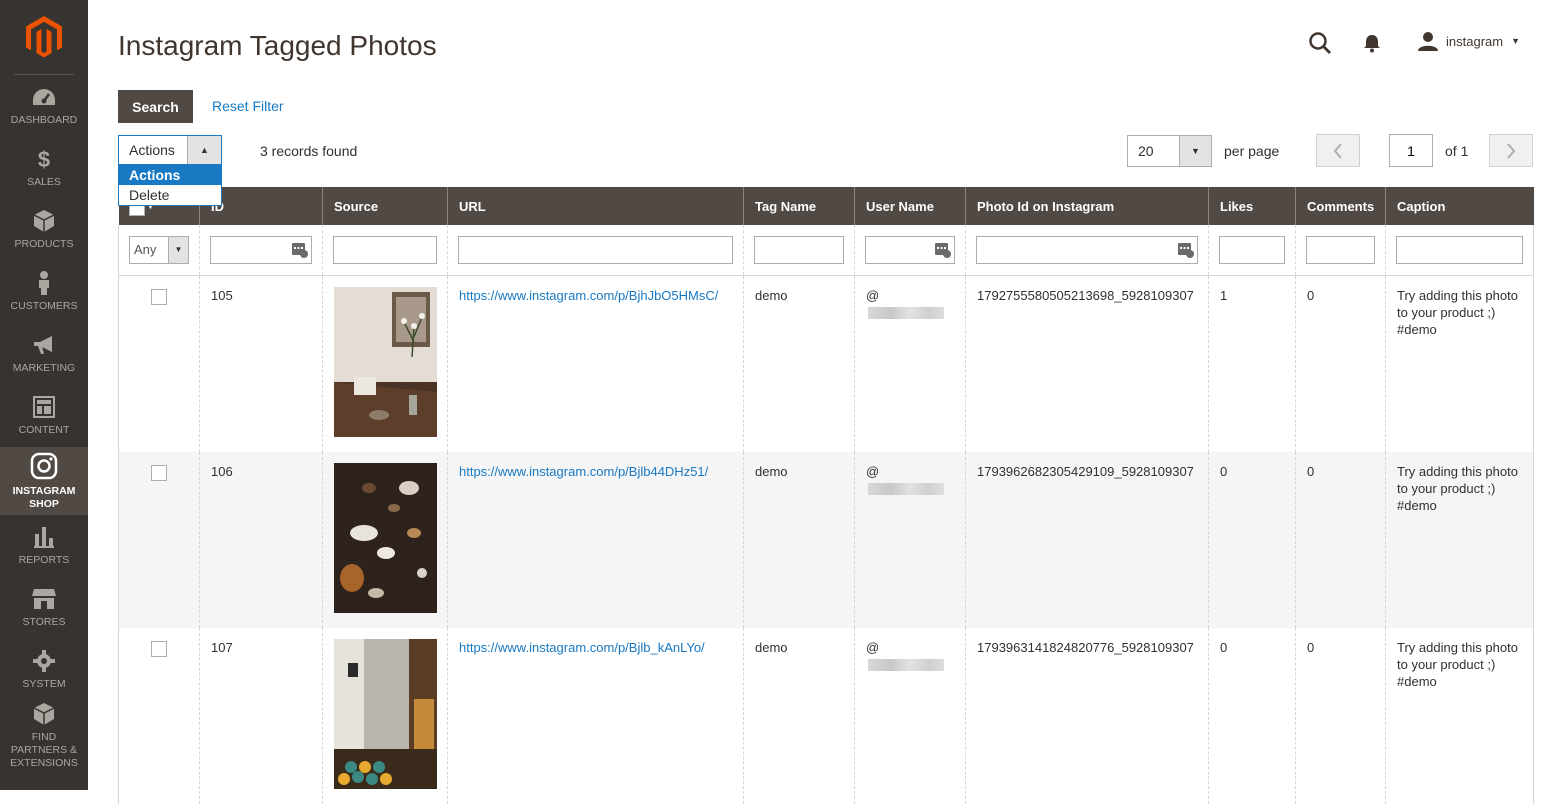 The width and height of the screenshot is (1560, 804). Describe the element at coordinates (385, 206) in the screenshot. I see `column-header-source: Source` at that location.